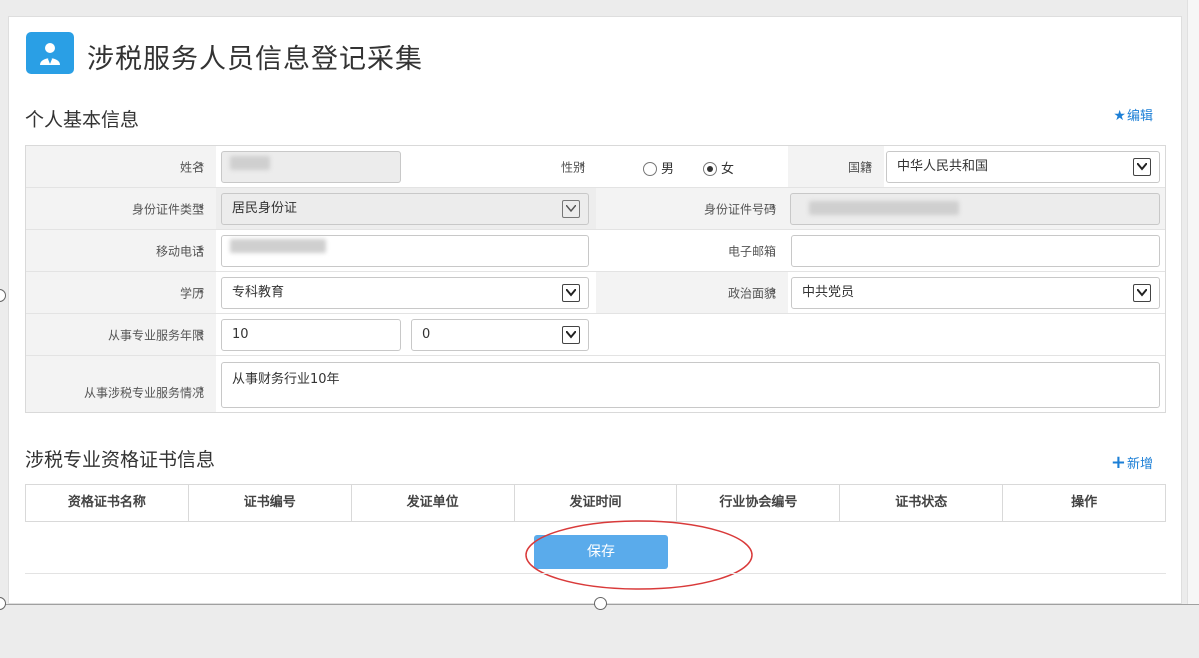 The image size is (1199, 658). Describe the element at coordinates (311, 335) in the screenshot. I see `years-input: 10` at that location.